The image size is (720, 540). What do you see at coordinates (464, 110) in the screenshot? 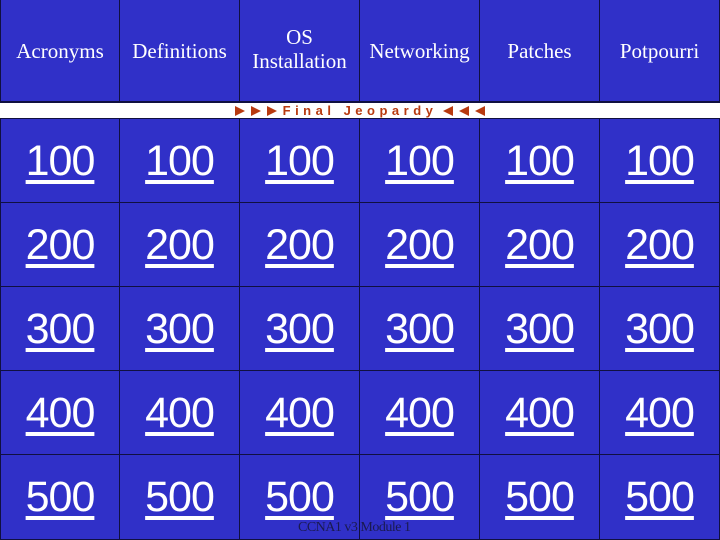
I see `left-arrows-icon` at bounding box center [464, 110].